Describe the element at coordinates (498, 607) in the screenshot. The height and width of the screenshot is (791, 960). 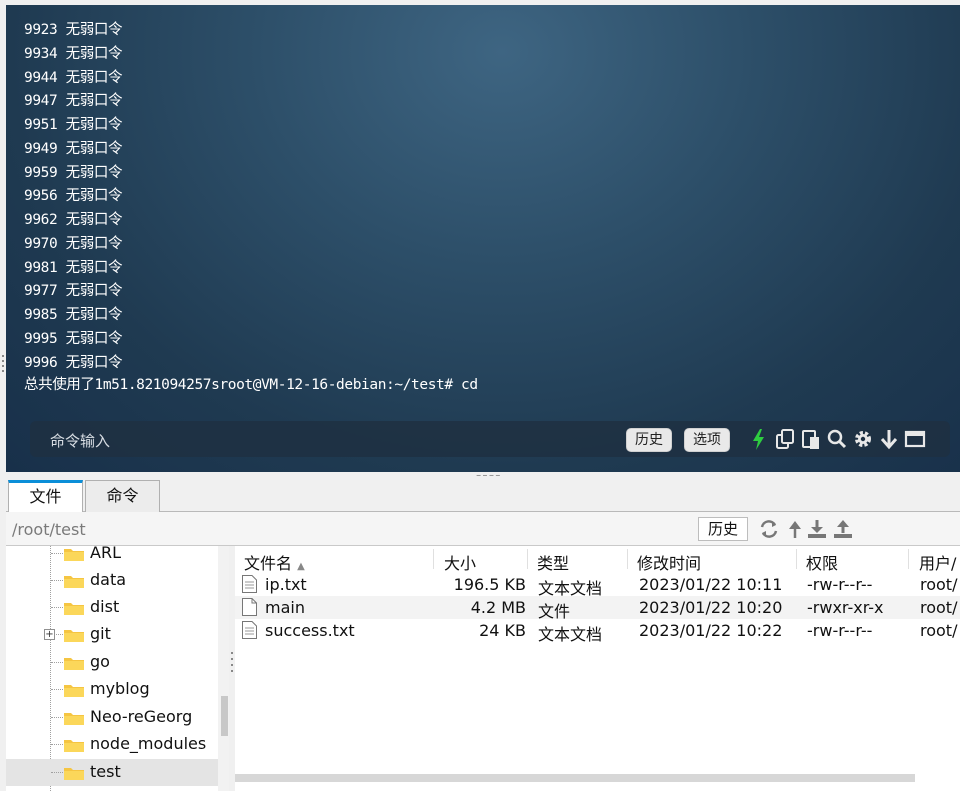
I see `file-size: 4.2 MB` at that location.